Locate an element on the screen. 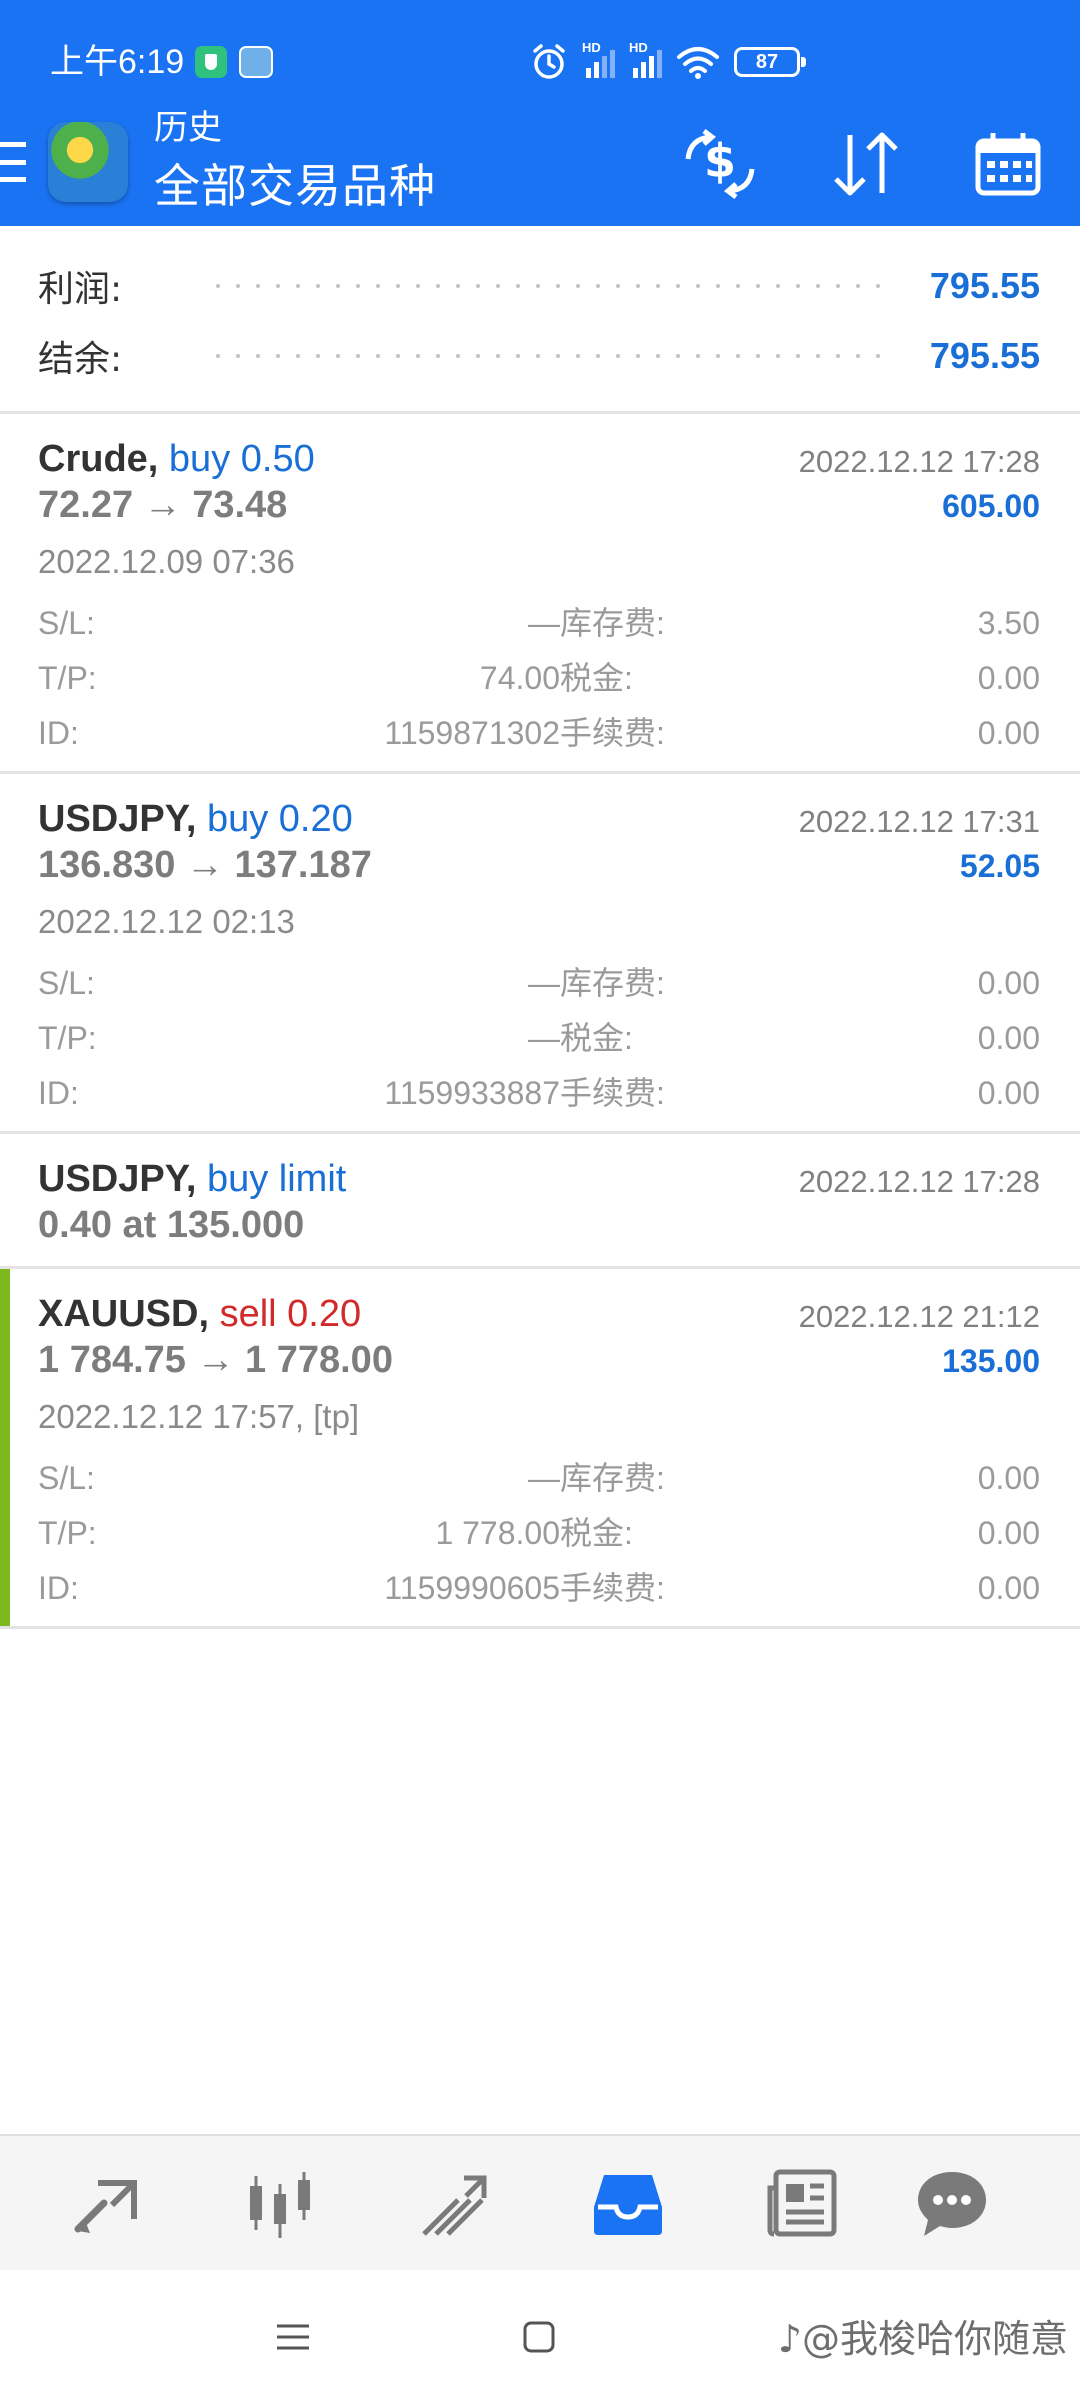  order-symbol: USDJPY, is located at coordinates (117, 1179).